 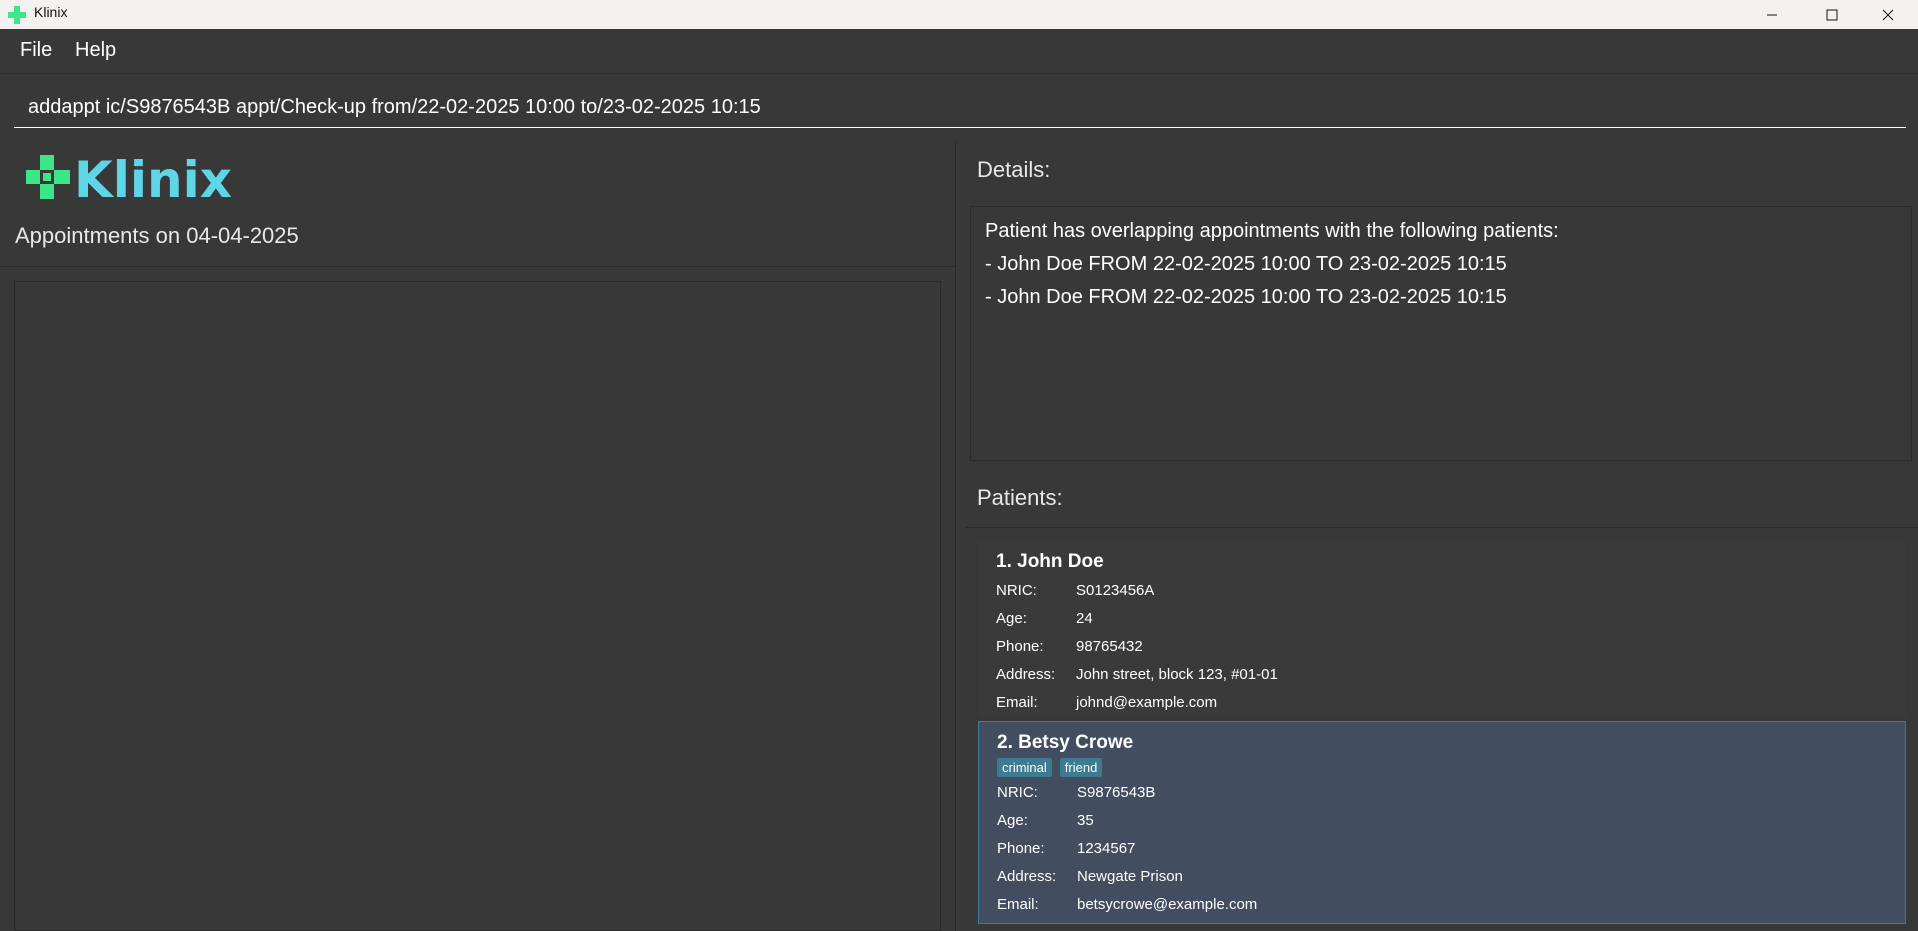 I want to click on age-value: 24, so click(x=1084, y=618).